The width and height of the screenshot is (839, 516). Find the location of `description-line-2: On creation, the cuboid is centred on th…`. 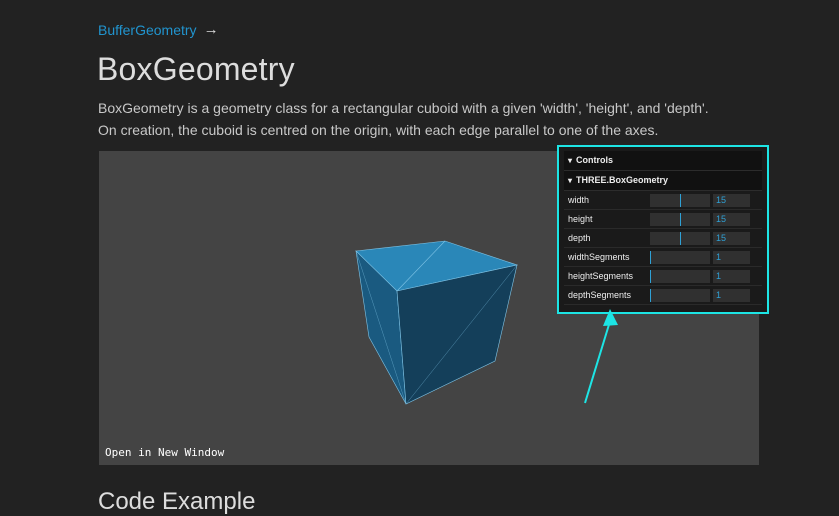

description-line-2: On creation, the cuboid is centred on th… is located at coordinates (378, 130).